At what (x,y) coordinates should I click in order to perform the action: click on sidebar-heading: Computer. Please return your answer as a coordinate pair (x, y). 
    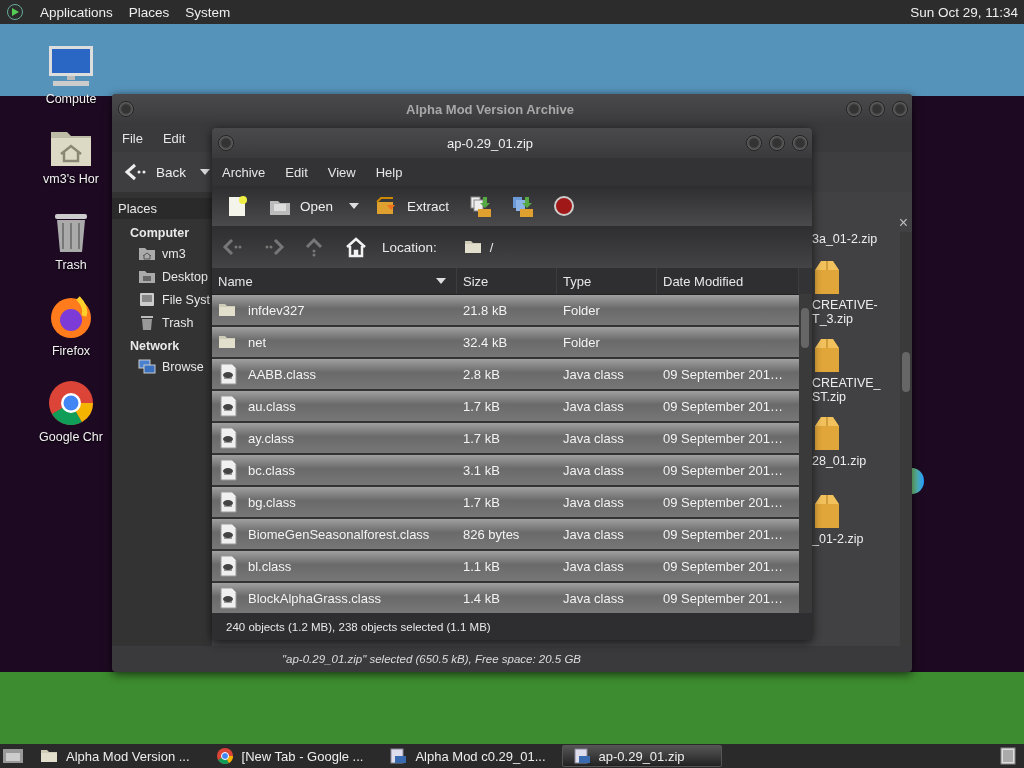
    Looking at the image, I should click on (160, 232).